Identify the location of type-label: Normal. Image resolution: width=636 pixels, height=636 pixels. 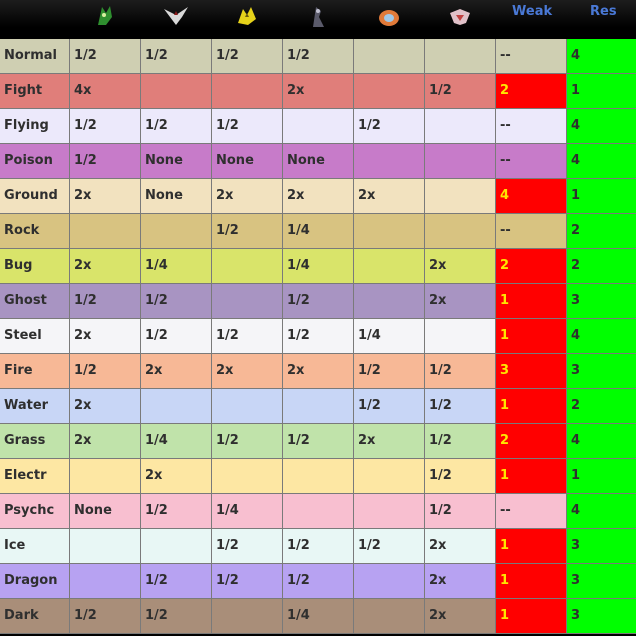
(35, 56).